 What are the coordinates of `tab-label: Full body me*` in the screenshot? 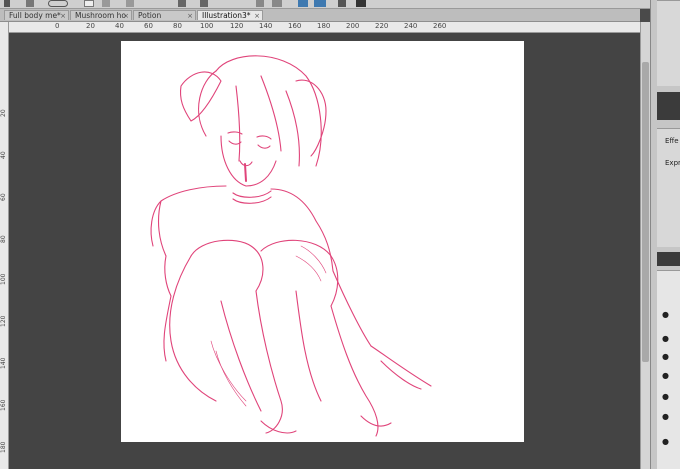 It's located at (35, 15).